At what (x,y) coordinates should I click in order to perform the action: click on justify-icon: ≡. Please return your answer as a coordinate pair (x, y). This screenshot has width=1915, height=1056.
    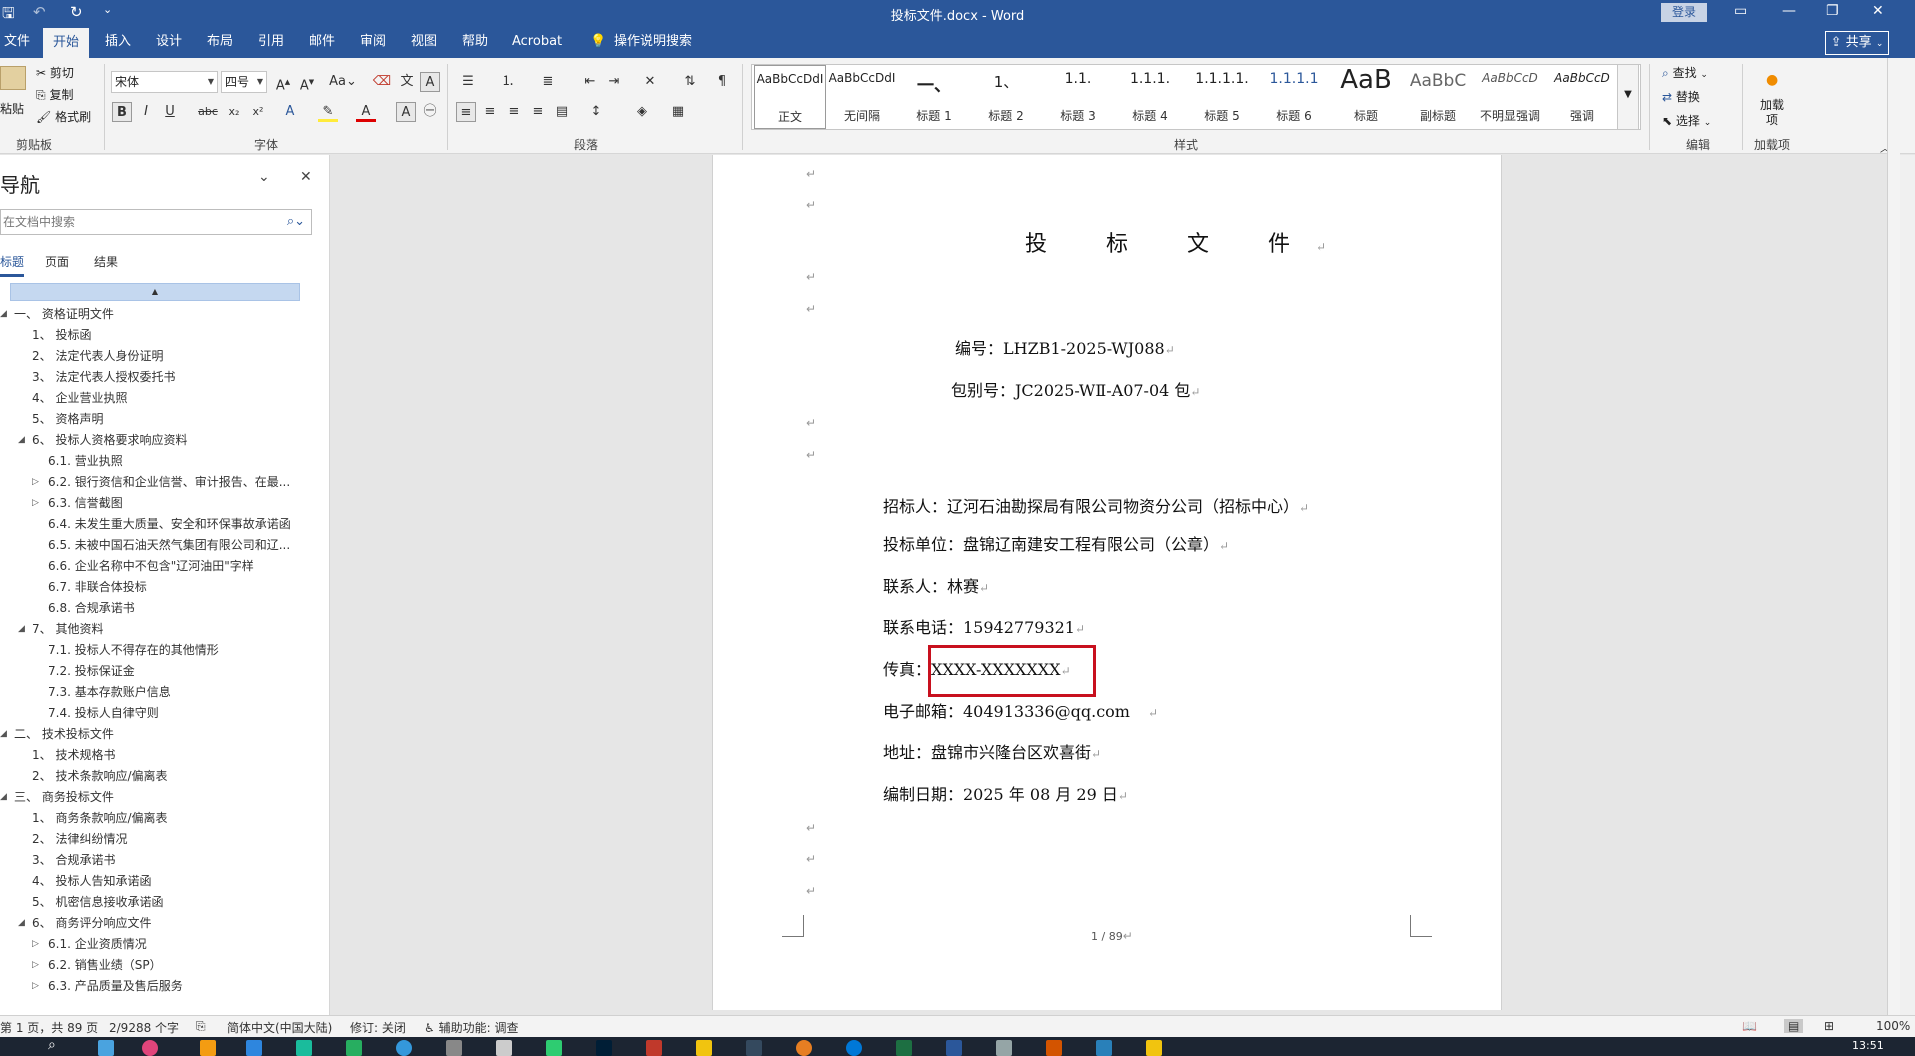
    Looking at the image, I should click on (538, 112).